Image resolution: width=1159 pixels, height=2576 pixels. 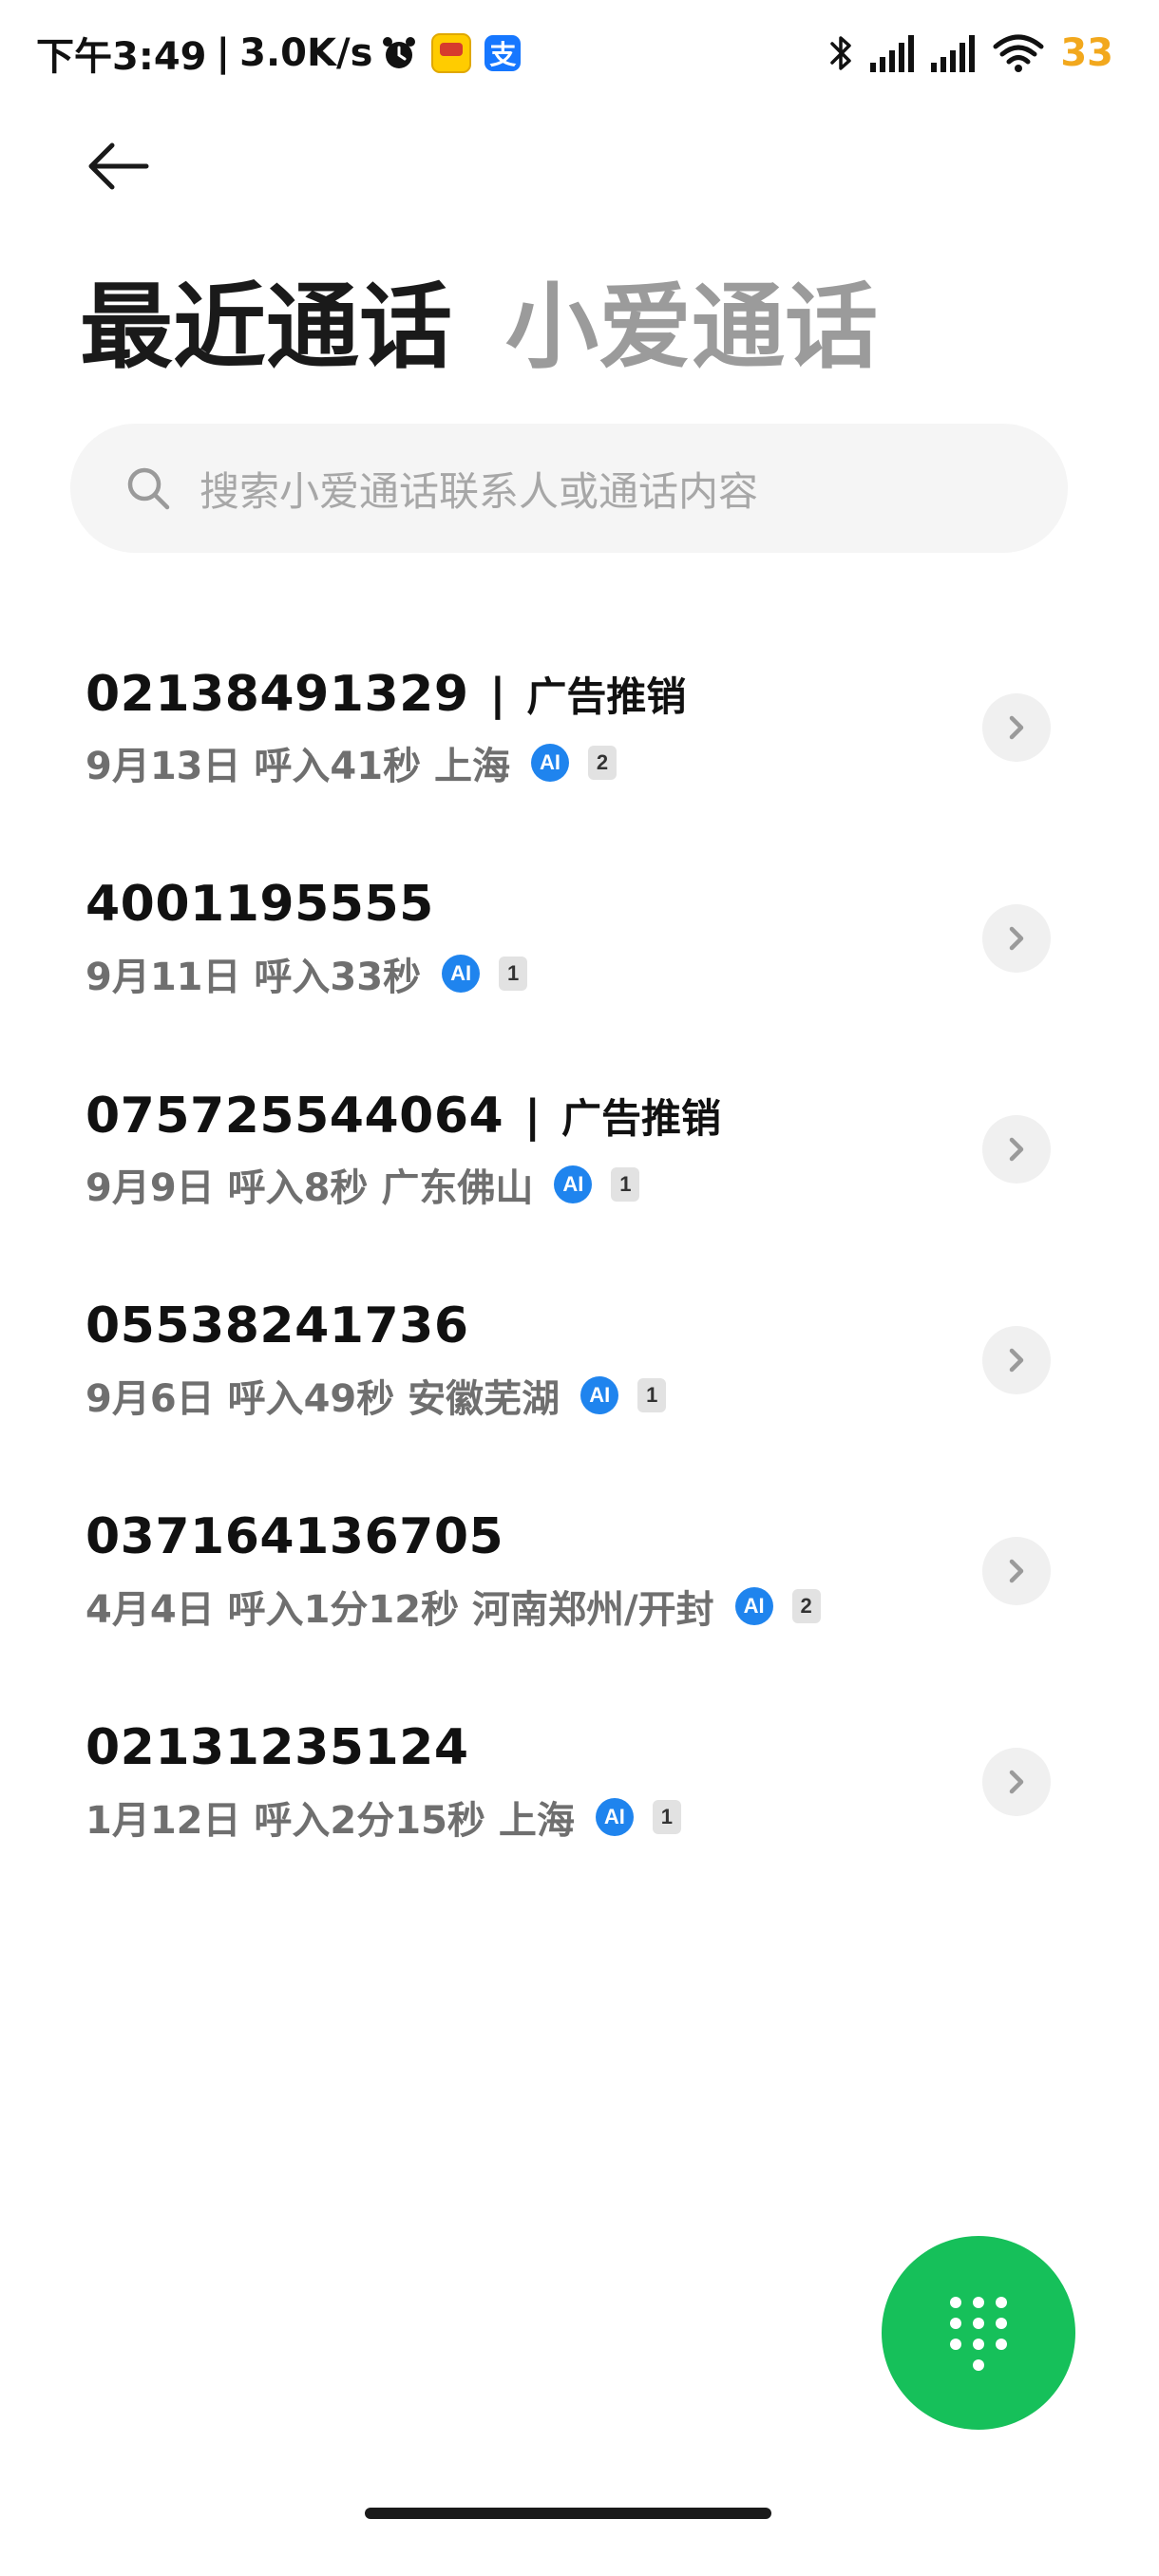 What do you see at coordinates (399, 52) in the screenshot?
I see `alarm-icon` at bounding box center [399, 52].